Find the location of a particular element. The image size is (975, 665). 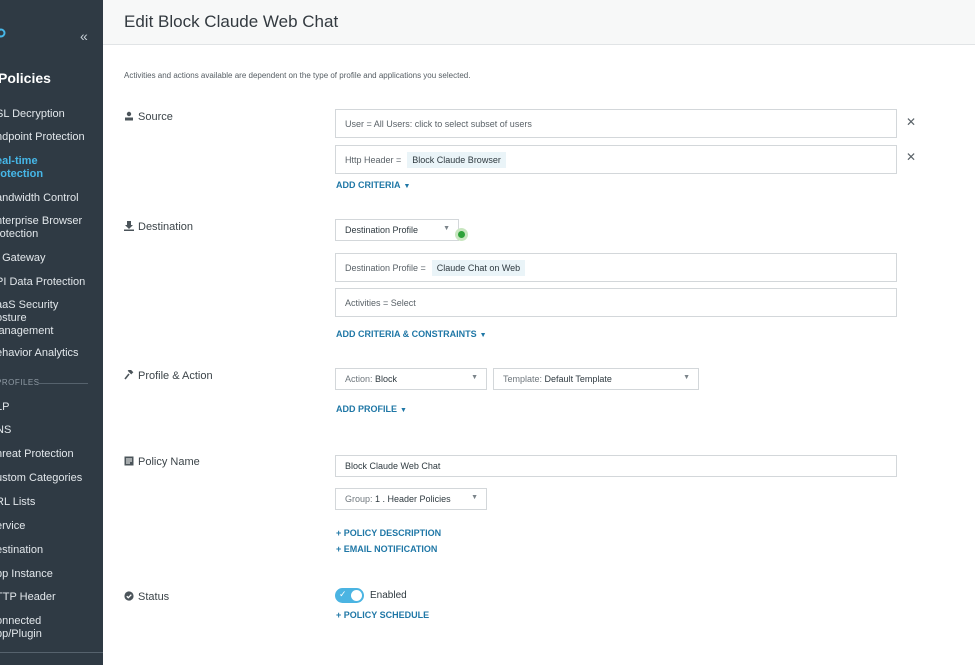

sidebar-item-http-header: TTP Header is located at coordinates (28, 597).